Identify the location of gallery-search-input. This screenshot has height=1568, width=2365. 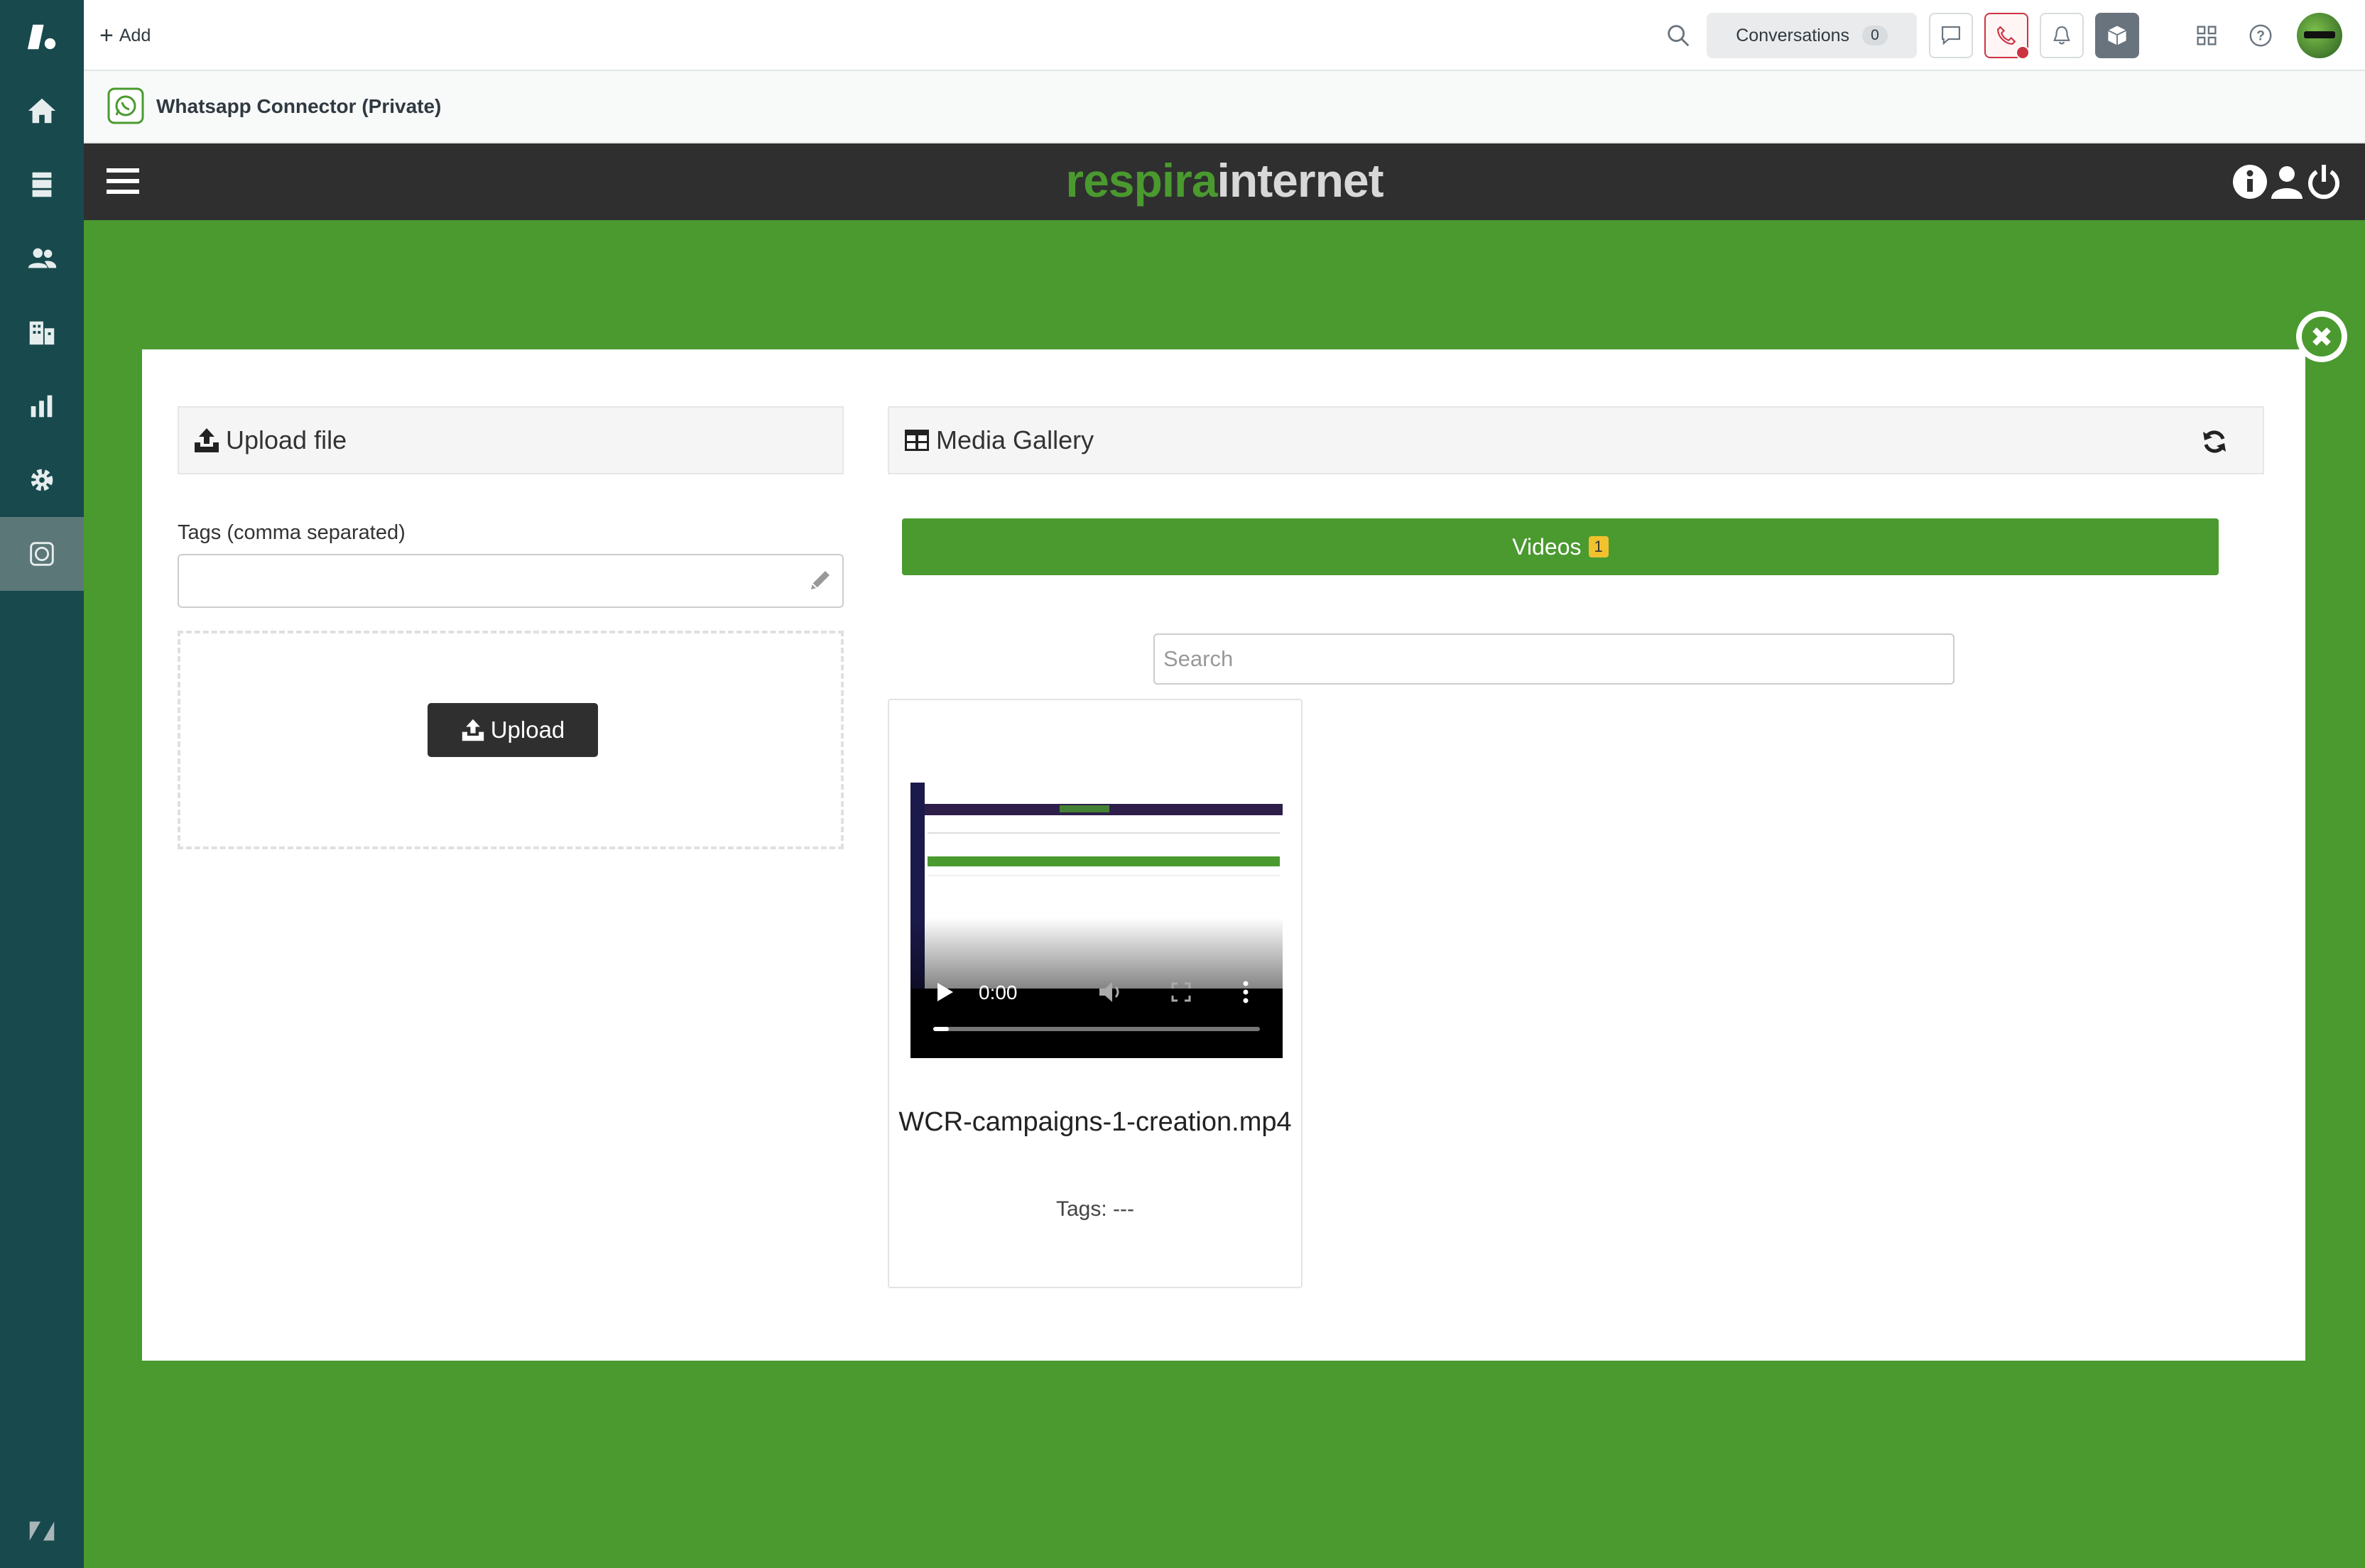
(1554, 659).